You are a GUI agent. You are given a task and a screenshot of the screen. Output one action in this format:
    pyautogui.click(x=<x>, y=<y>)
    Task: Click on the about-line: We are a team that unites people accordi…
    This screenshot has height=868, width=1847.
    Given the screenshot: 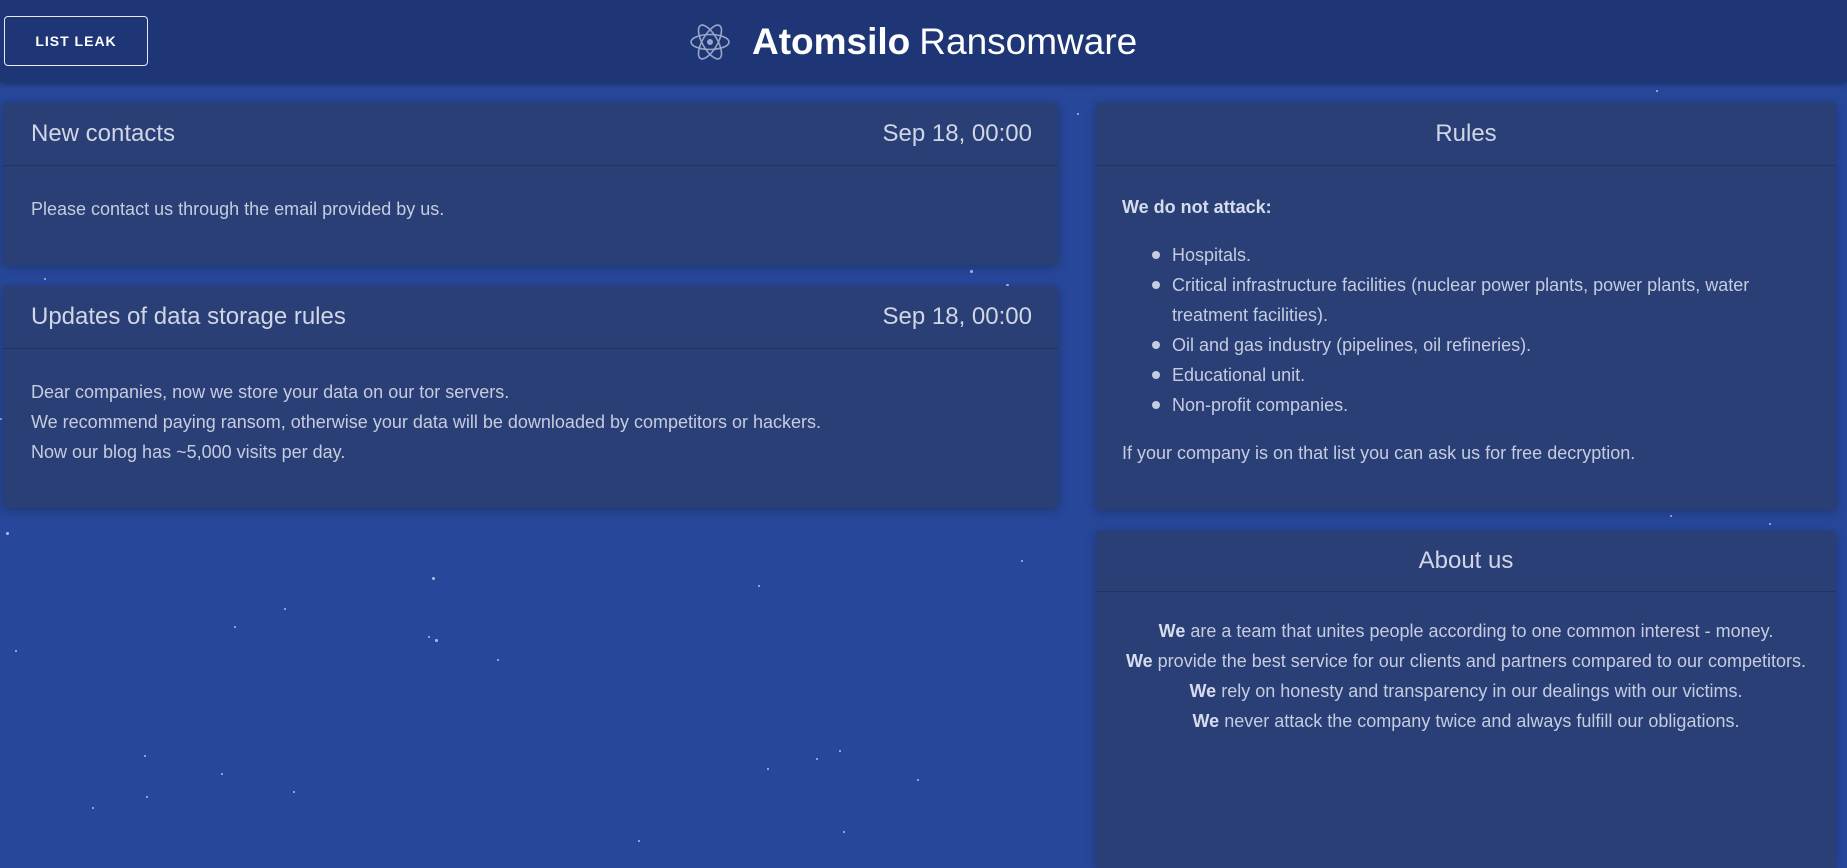 What is the action you would take?
    pyautogui.click(x=1466, y=631)
    